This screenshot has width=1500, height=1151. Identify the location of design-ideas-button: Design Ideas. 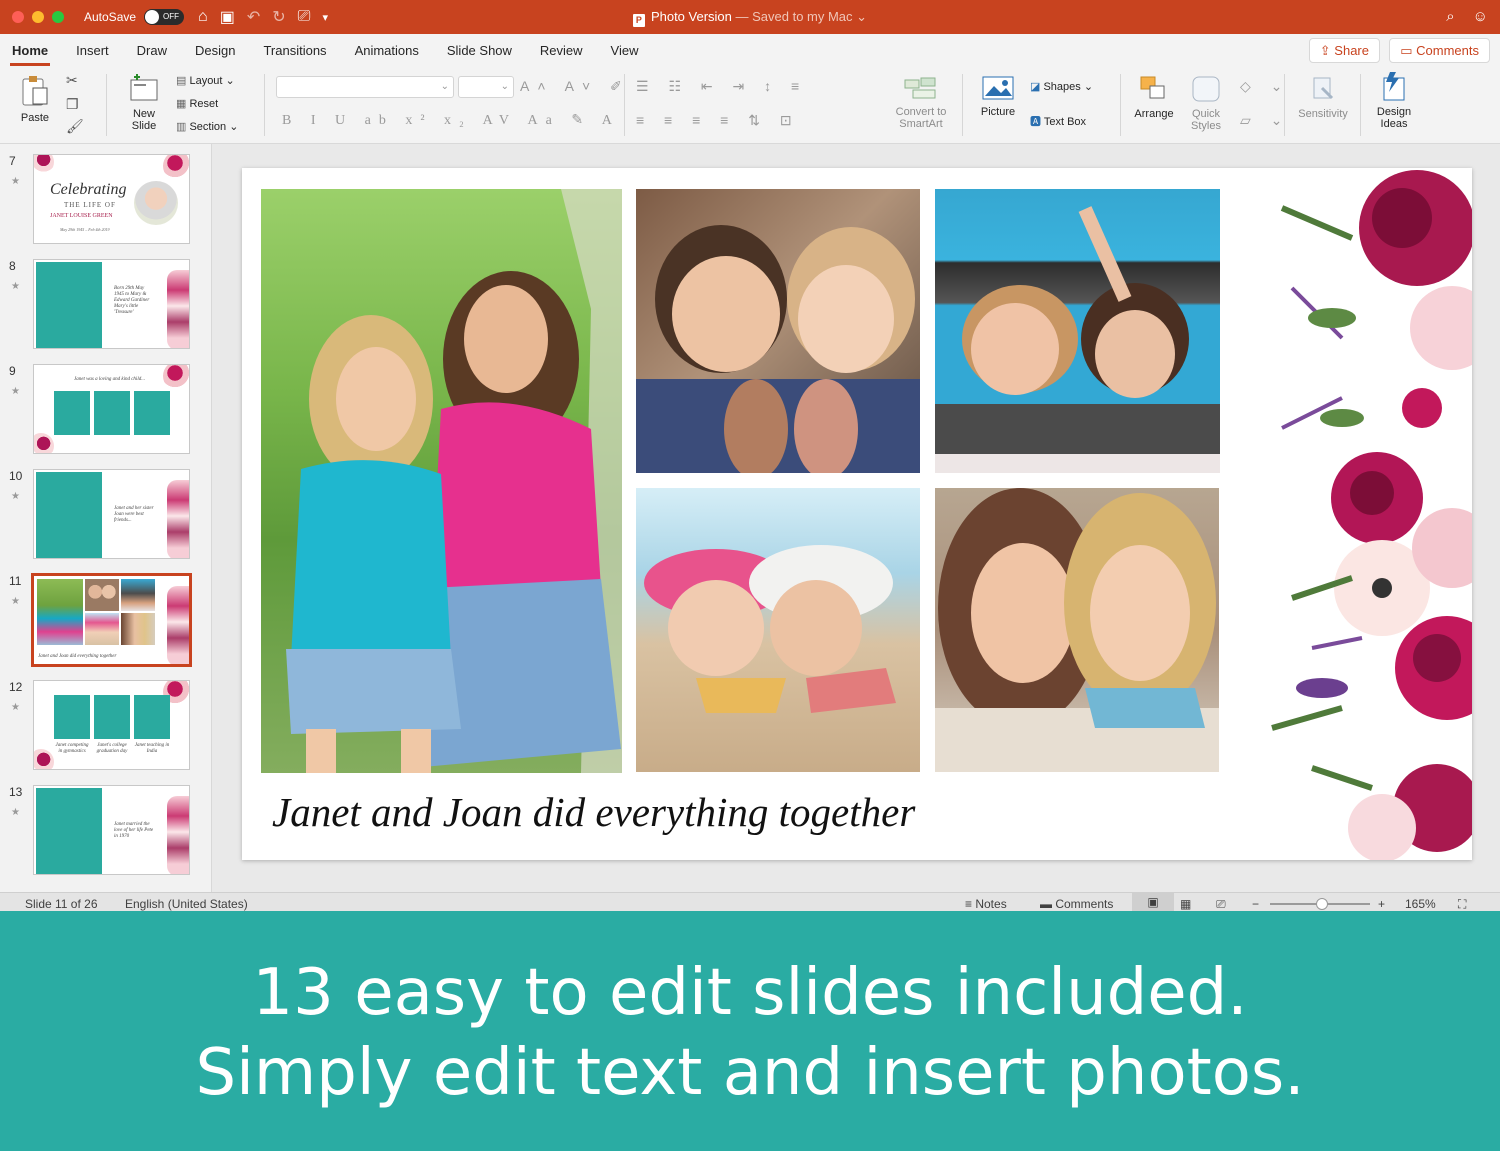
(1394, 100).